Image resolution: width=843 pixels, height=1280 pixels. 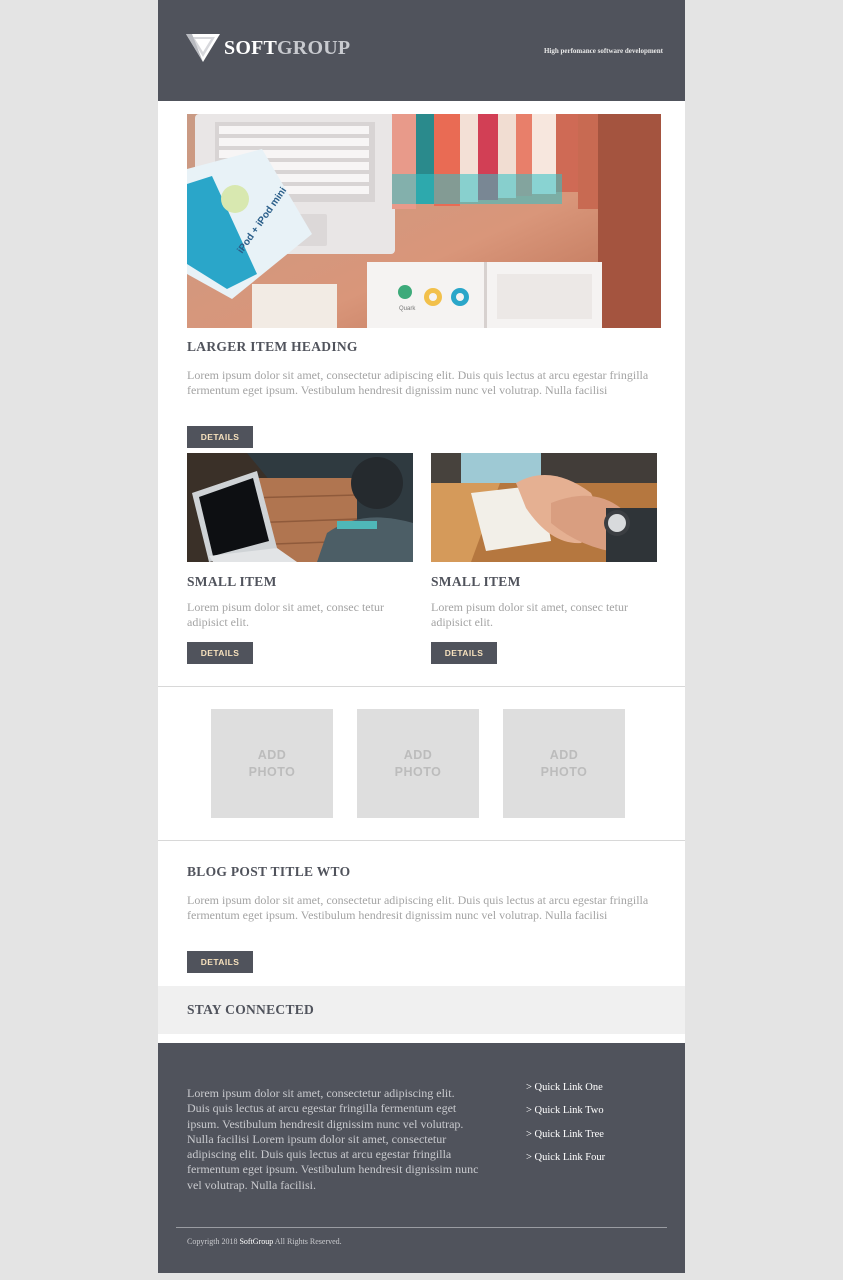 I want to click on logo-mark-icon, so click(x=203, y=48).